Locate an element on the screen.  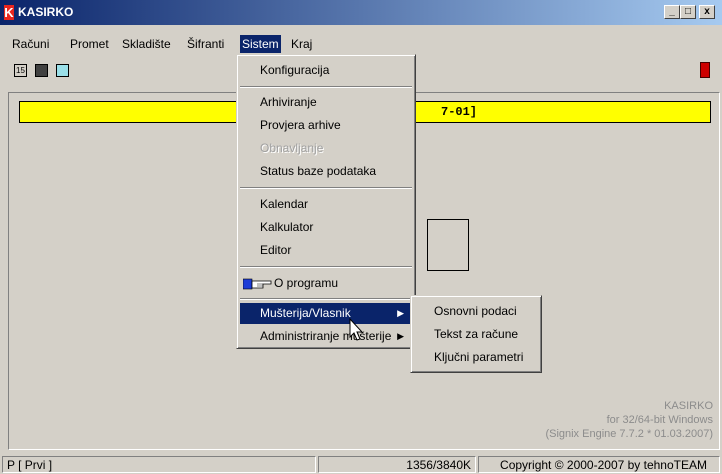
close-button: x is located at coordinates (707, 12).